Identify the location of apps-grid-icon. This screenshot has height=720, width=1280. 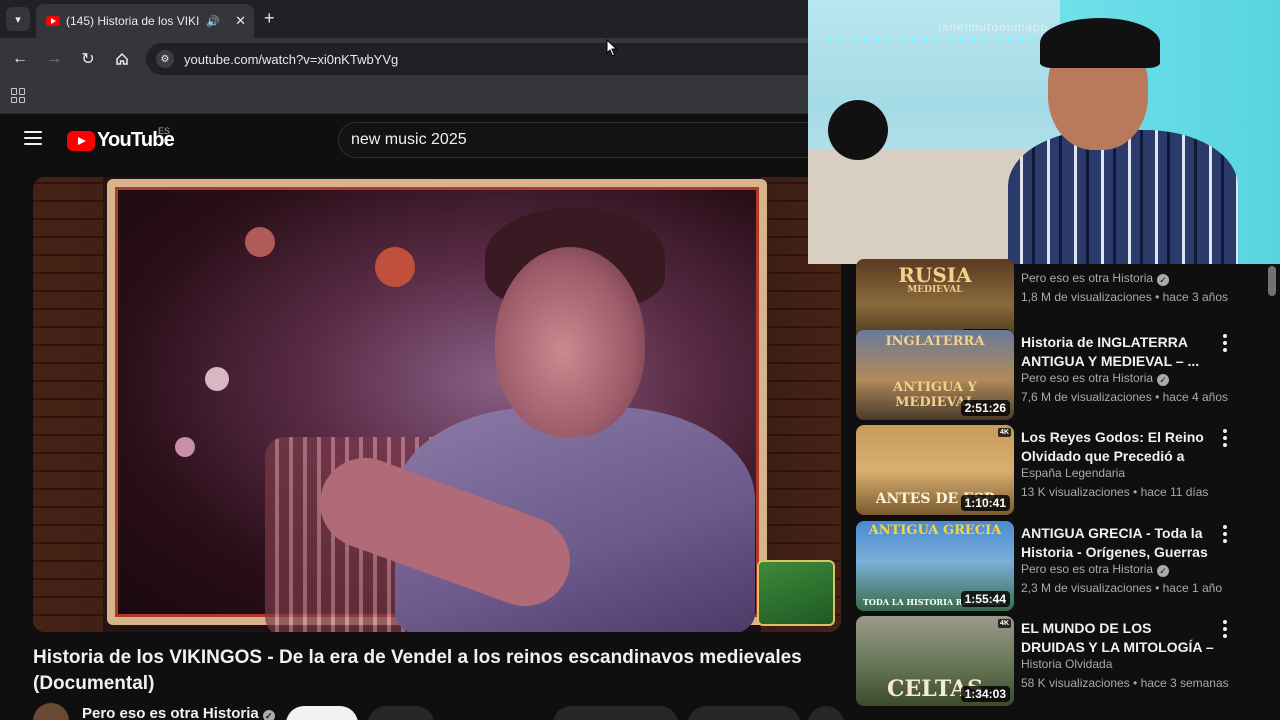
(18, 95).